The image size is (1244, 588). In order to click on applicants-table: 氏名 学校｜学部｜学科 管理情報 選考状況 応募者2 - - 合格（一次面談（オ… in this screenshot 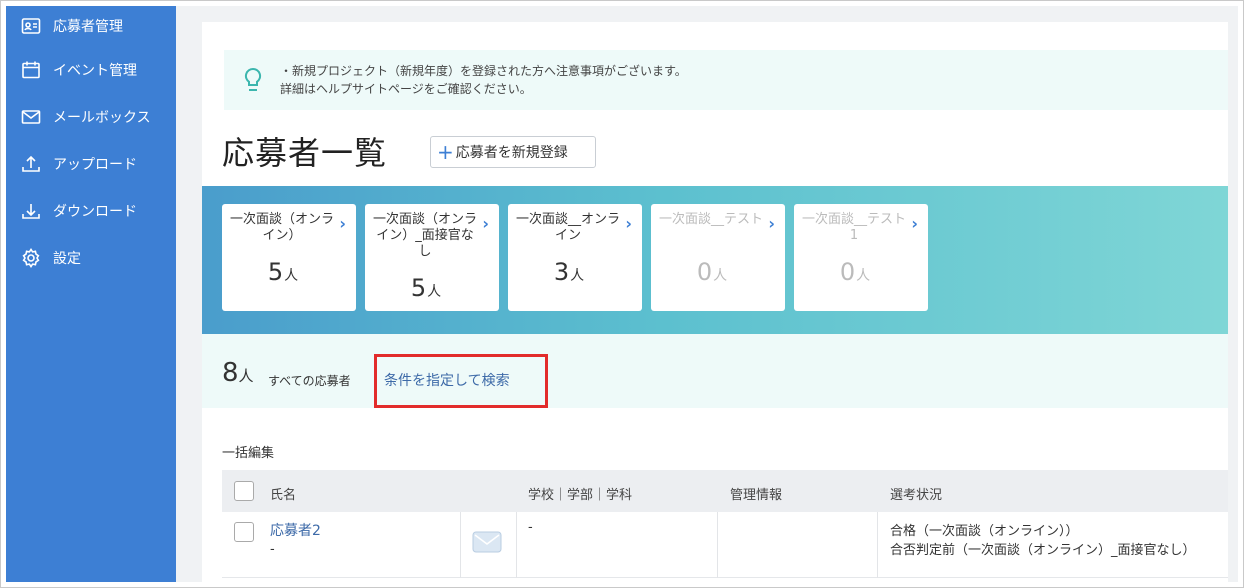, I will do `click(725, 524)`.